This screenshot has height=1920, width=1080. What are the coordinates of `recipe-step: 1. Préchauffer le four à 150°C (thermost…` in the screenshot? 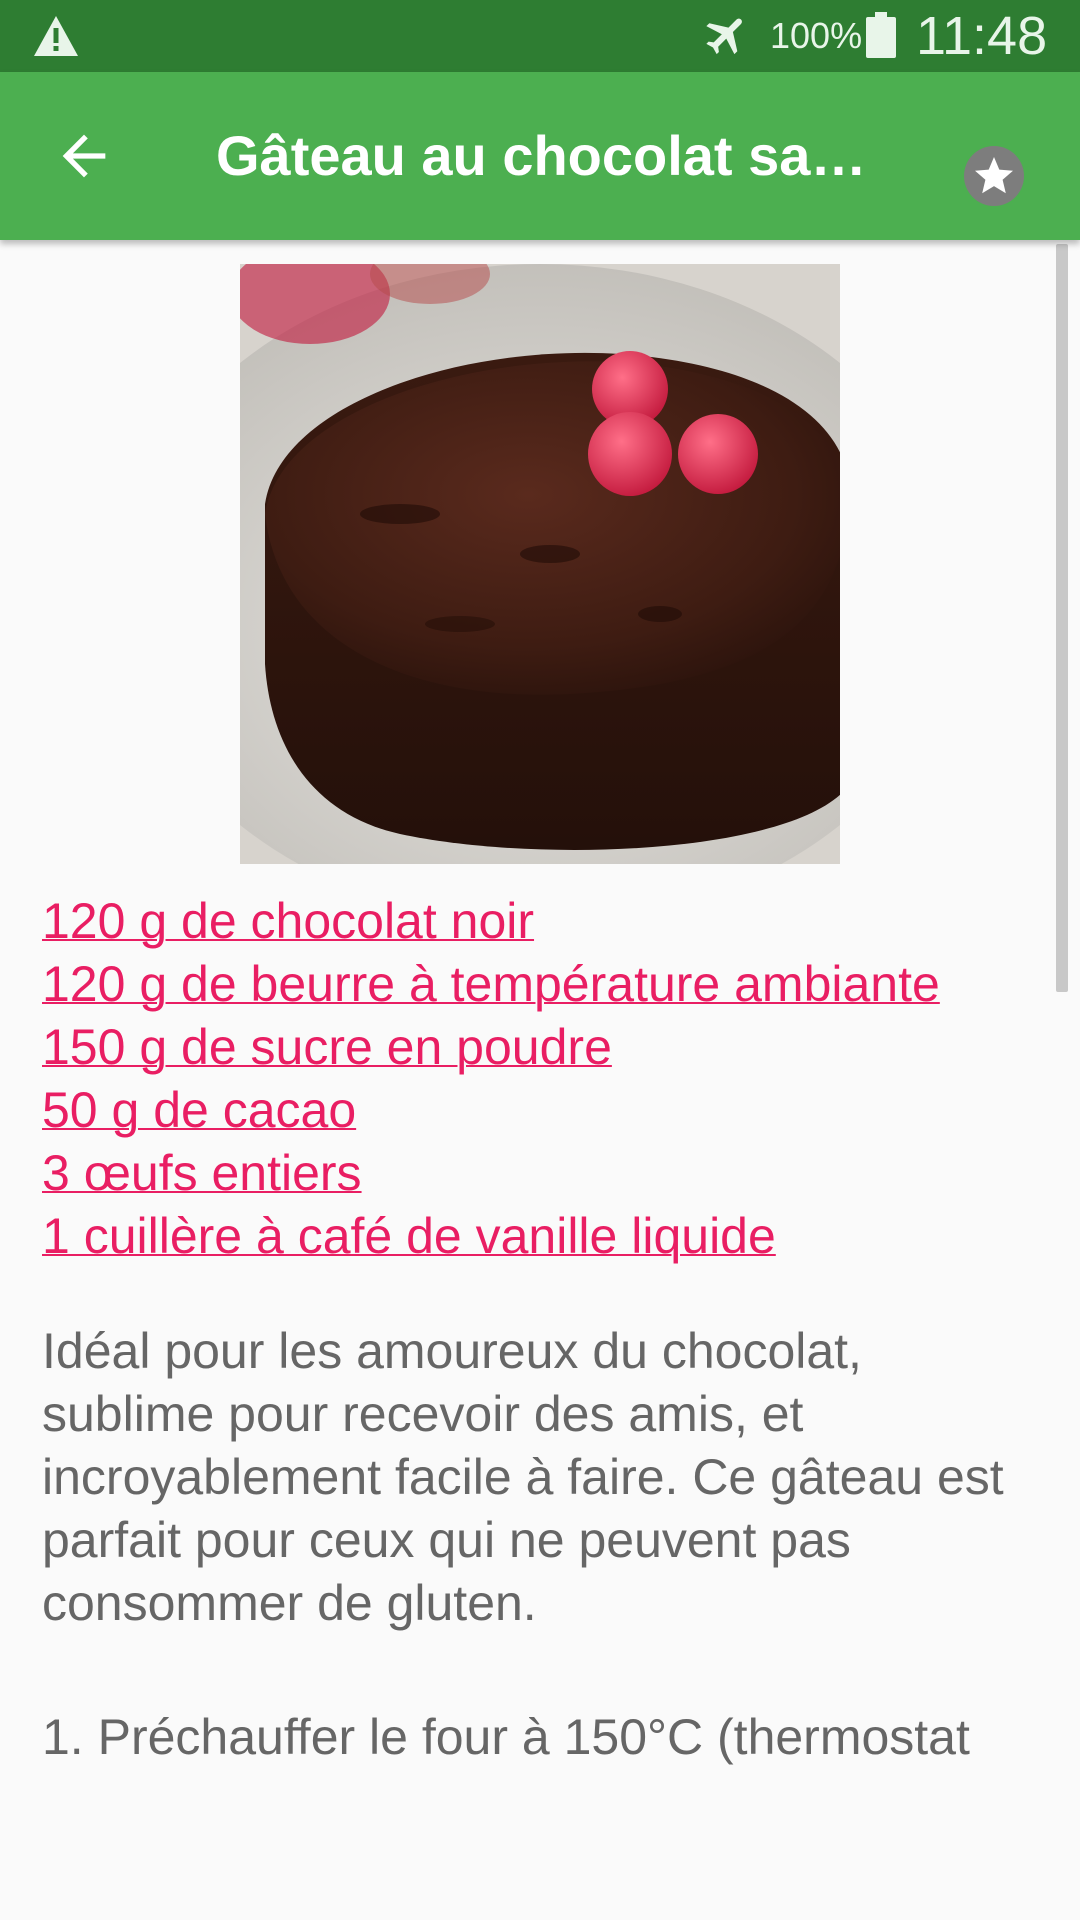 It's located at (506, 1737).